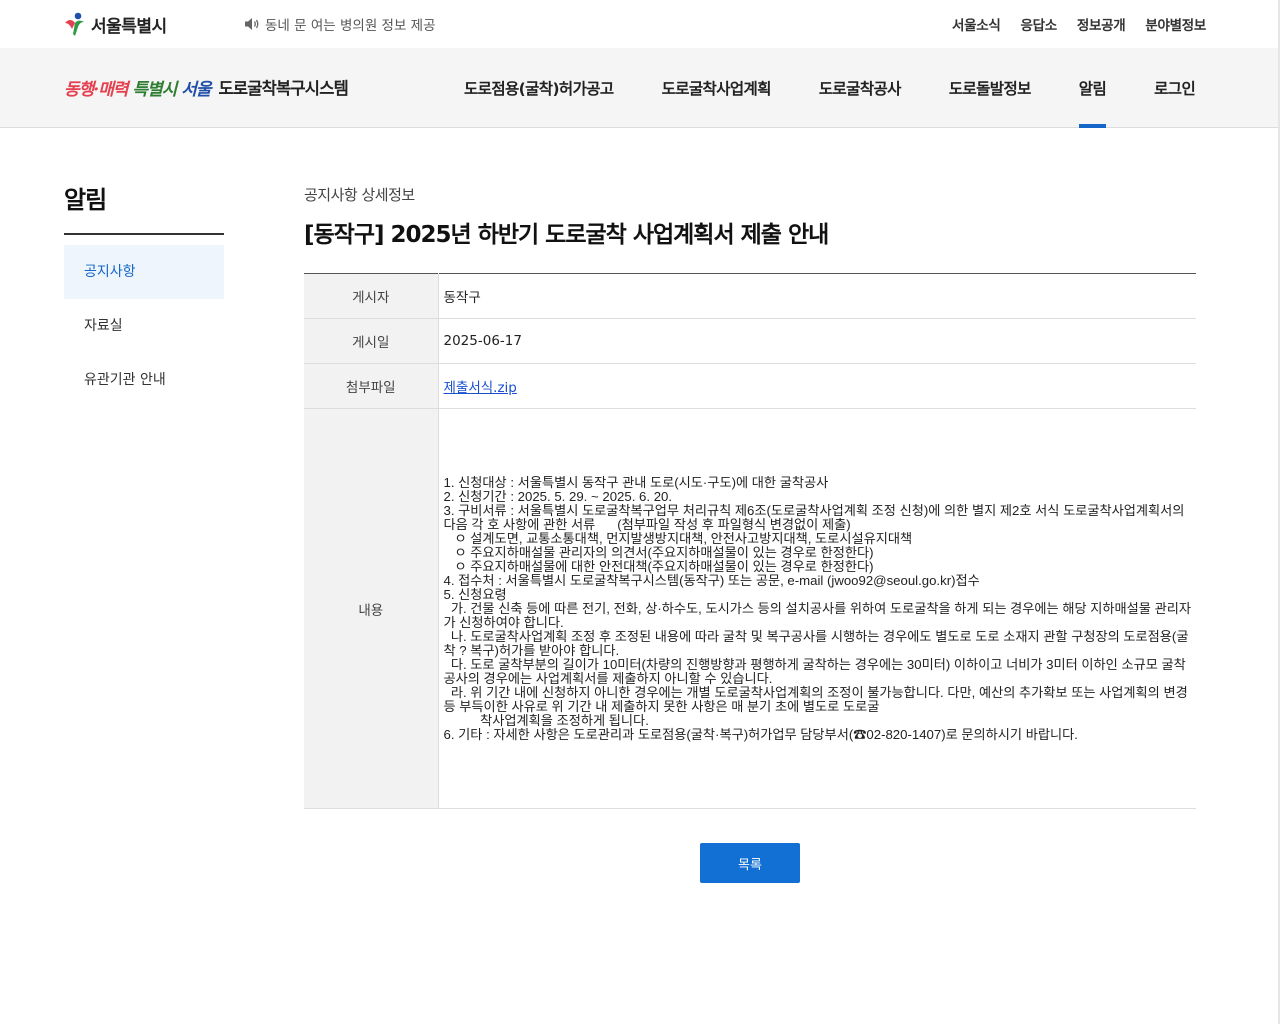 Image resolution: width=1280 pixels, height=1024 pixels. I want to click on section-subtitle: 공지사항 상세정보, so click(359, 195).